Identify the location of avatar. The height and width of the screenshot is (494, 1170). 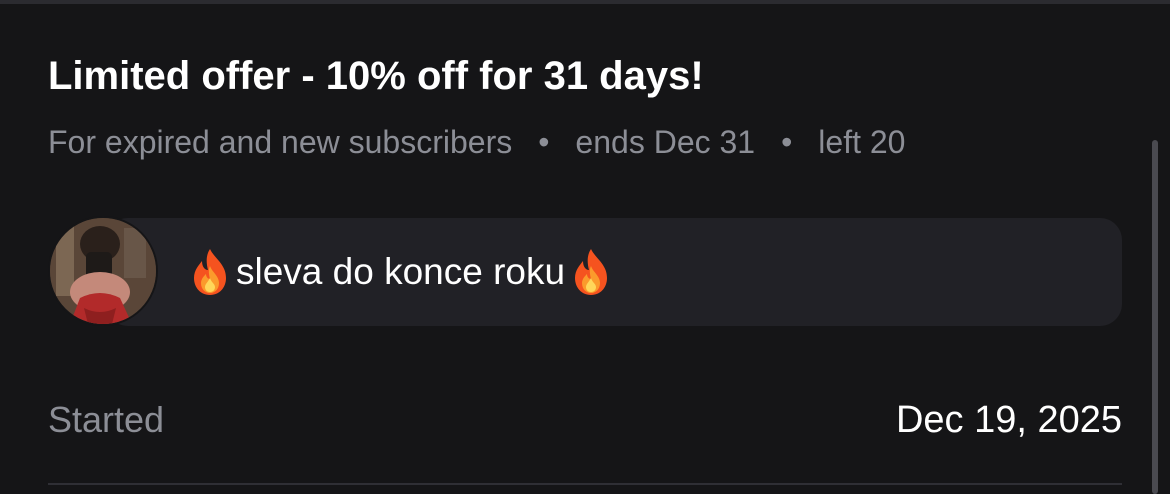
(103, 271).